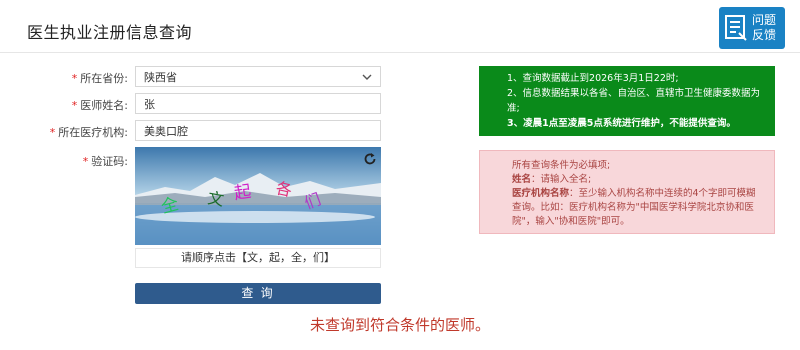 The image size is (800, 350). Describe the element at coordinates (634, 101) in the screenshot. I see `notice-item: 2、信息数据结果以各省、自治区、直辖市卫生健康委数据为准;` at that location.